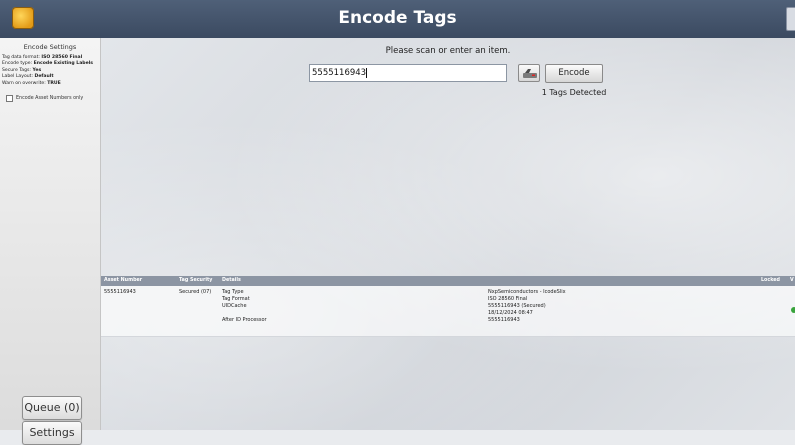 The height and width of the screenshot is (445, 795). Describe the element at coordinates (770, 280) in the screenshot. I see `header-locked: Locked` at that location.